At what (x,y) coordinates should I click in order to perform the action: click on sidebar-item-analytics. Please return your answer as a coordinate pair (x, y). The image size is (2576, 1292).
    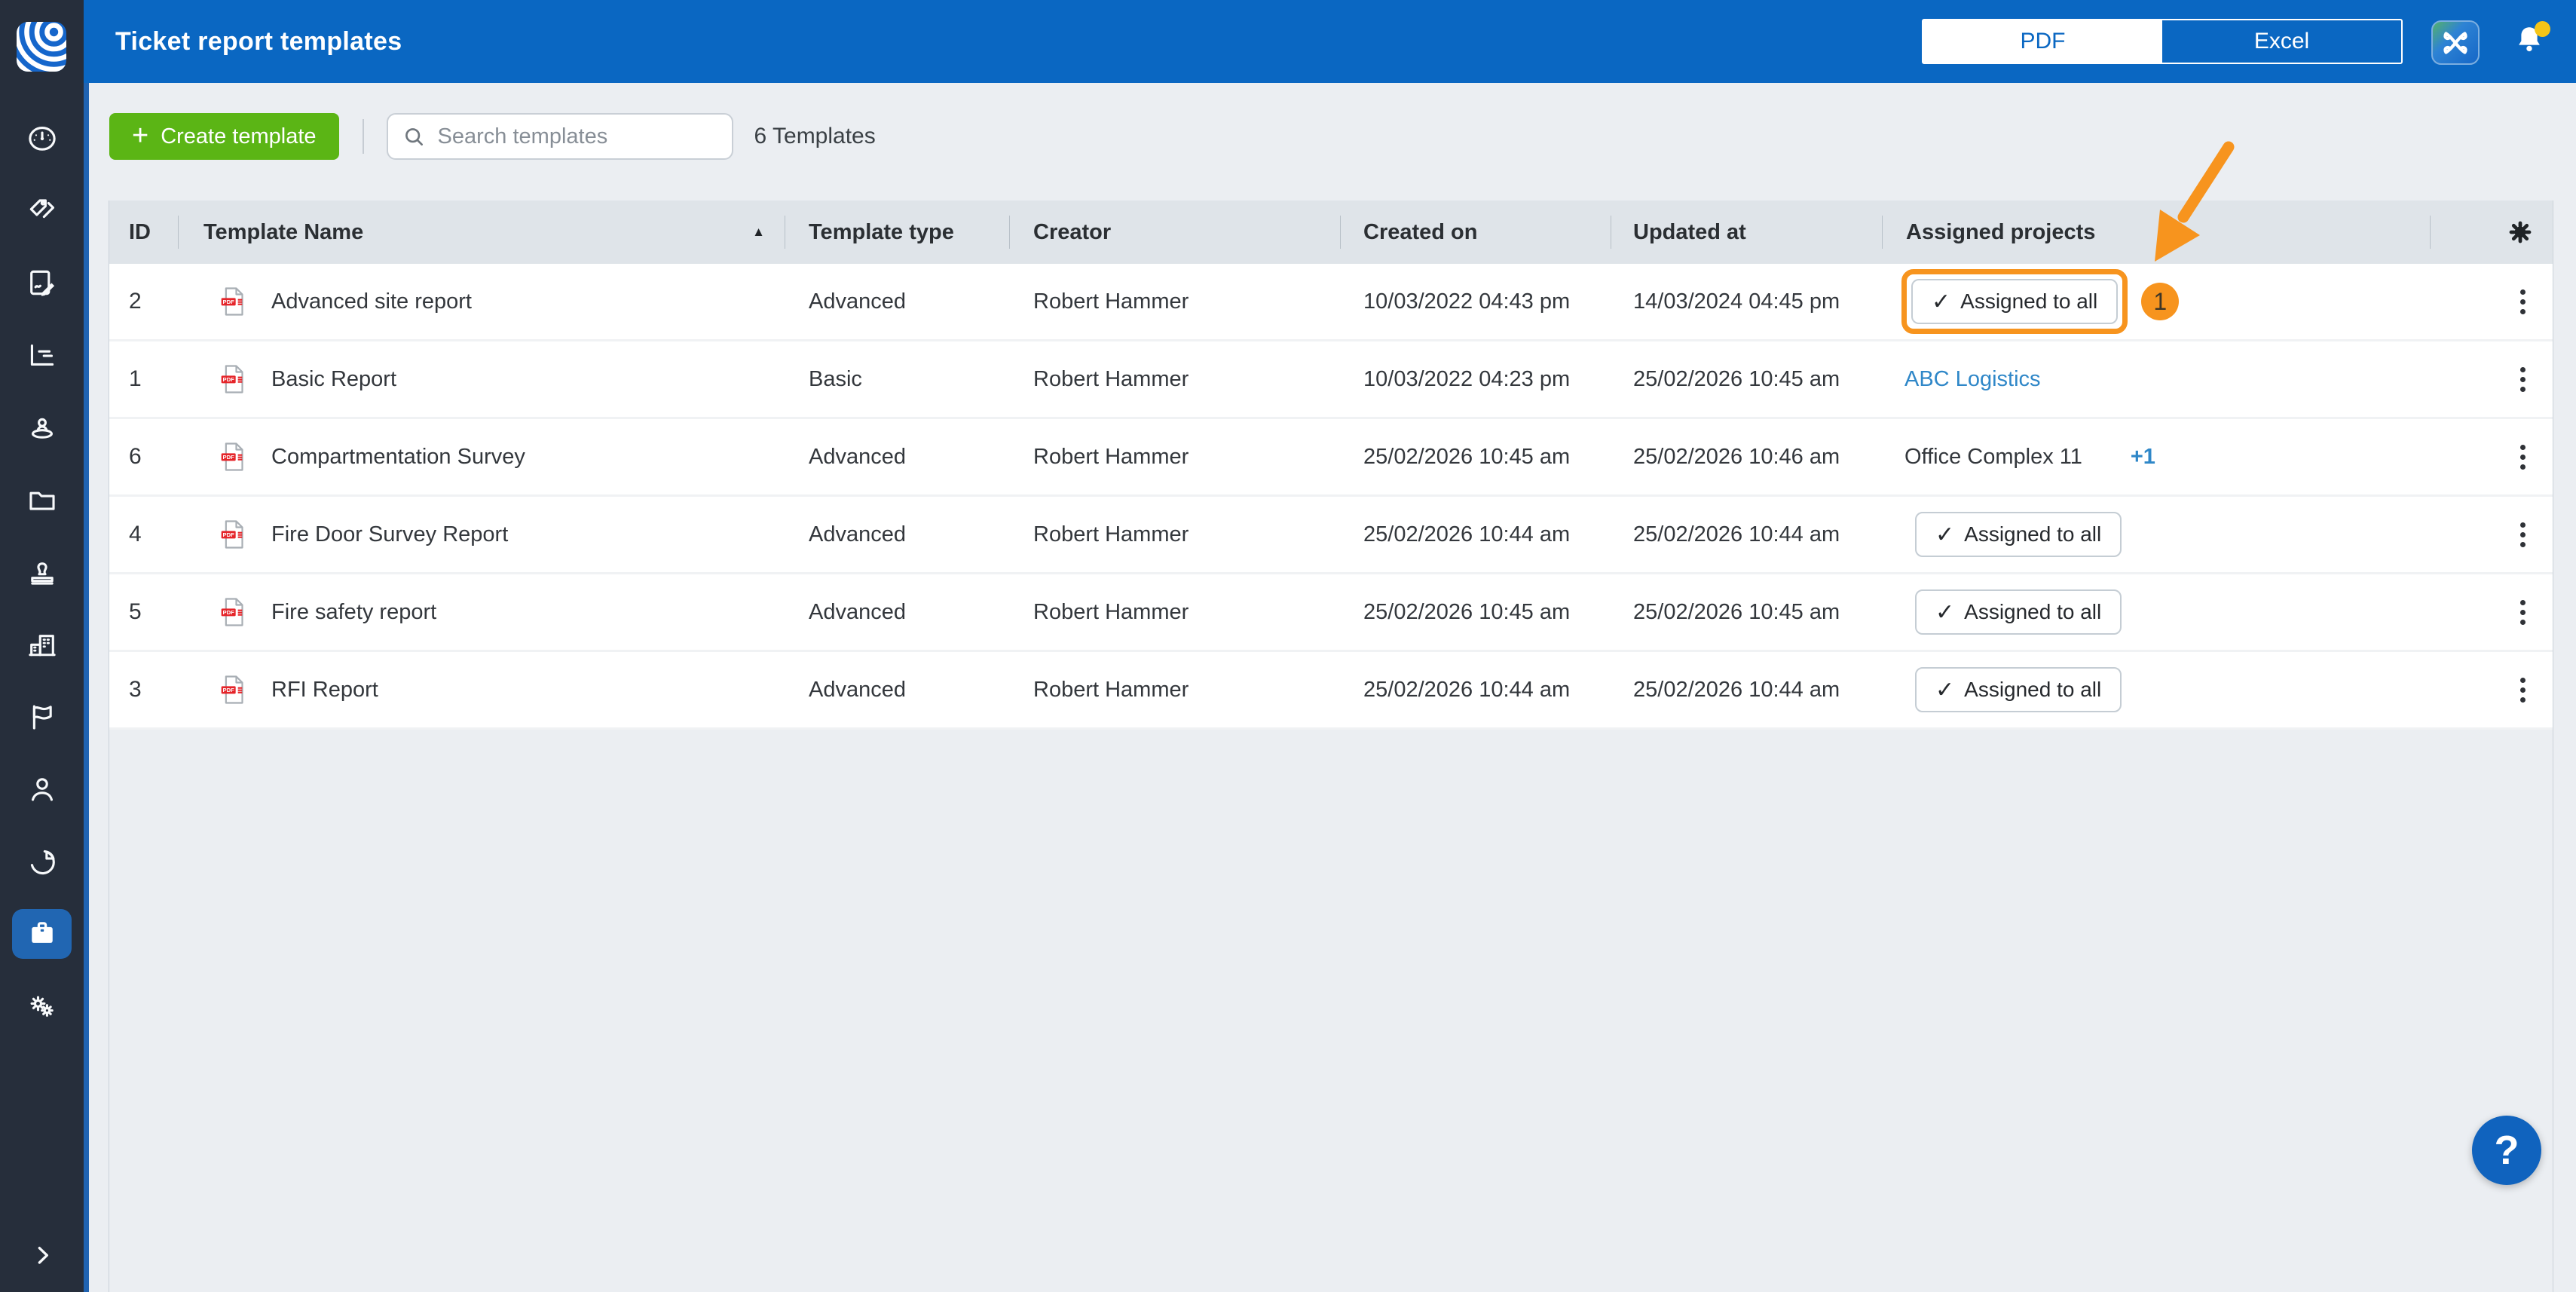
    Looking at the image, I should click on (42, 861).